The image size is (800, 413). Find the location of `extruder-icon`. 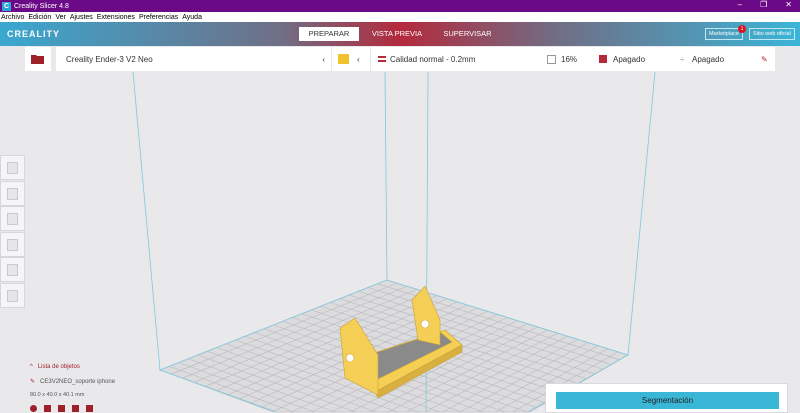

extruder-icon is located at coordinates (343, 59).